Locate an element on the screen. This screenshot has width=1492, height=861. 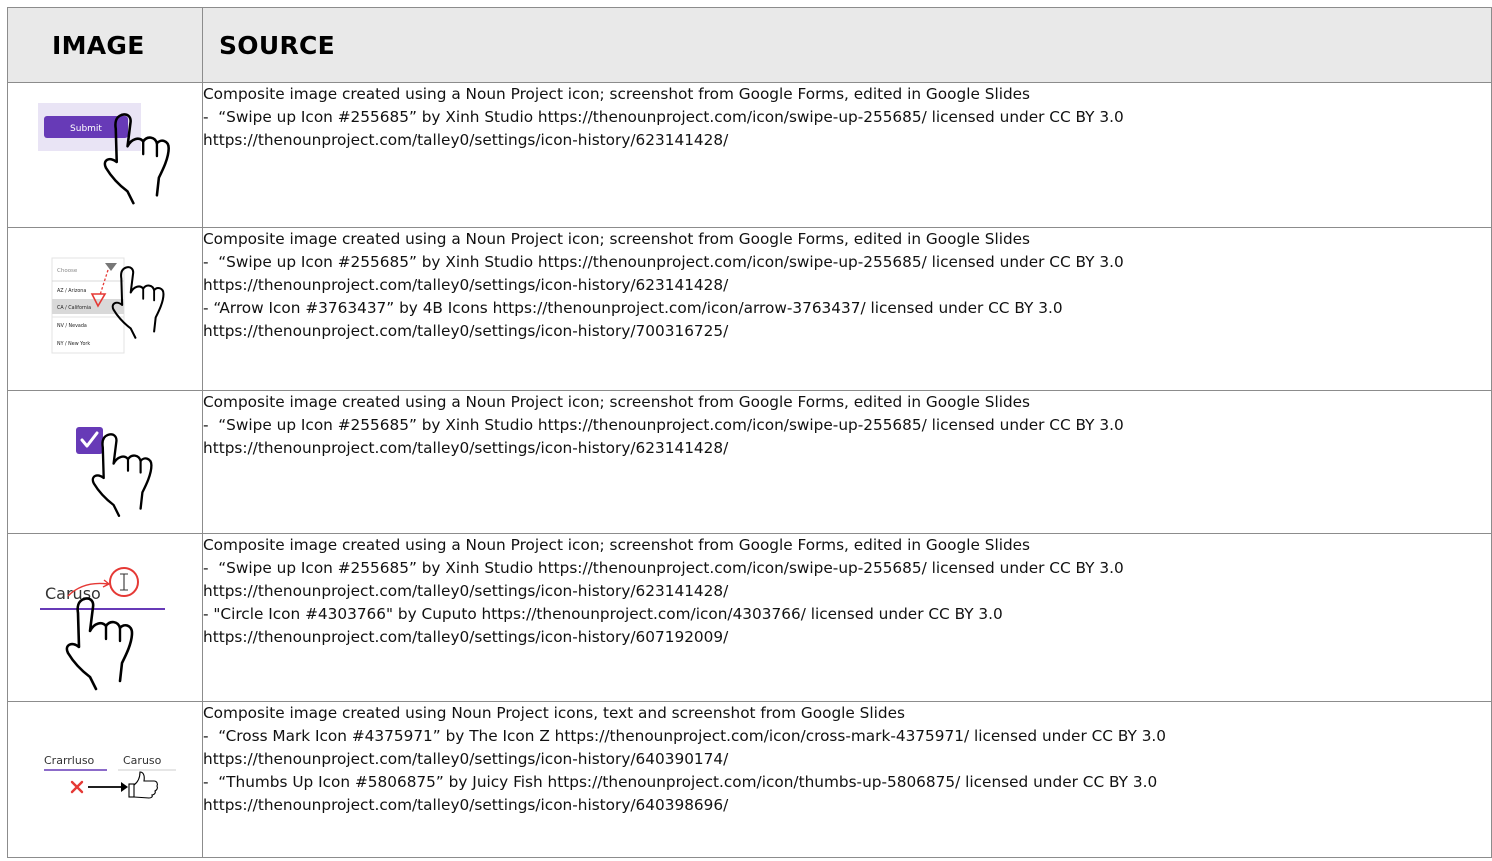
misspelled-word: Crarrluso is located at coordinates (69, 760).